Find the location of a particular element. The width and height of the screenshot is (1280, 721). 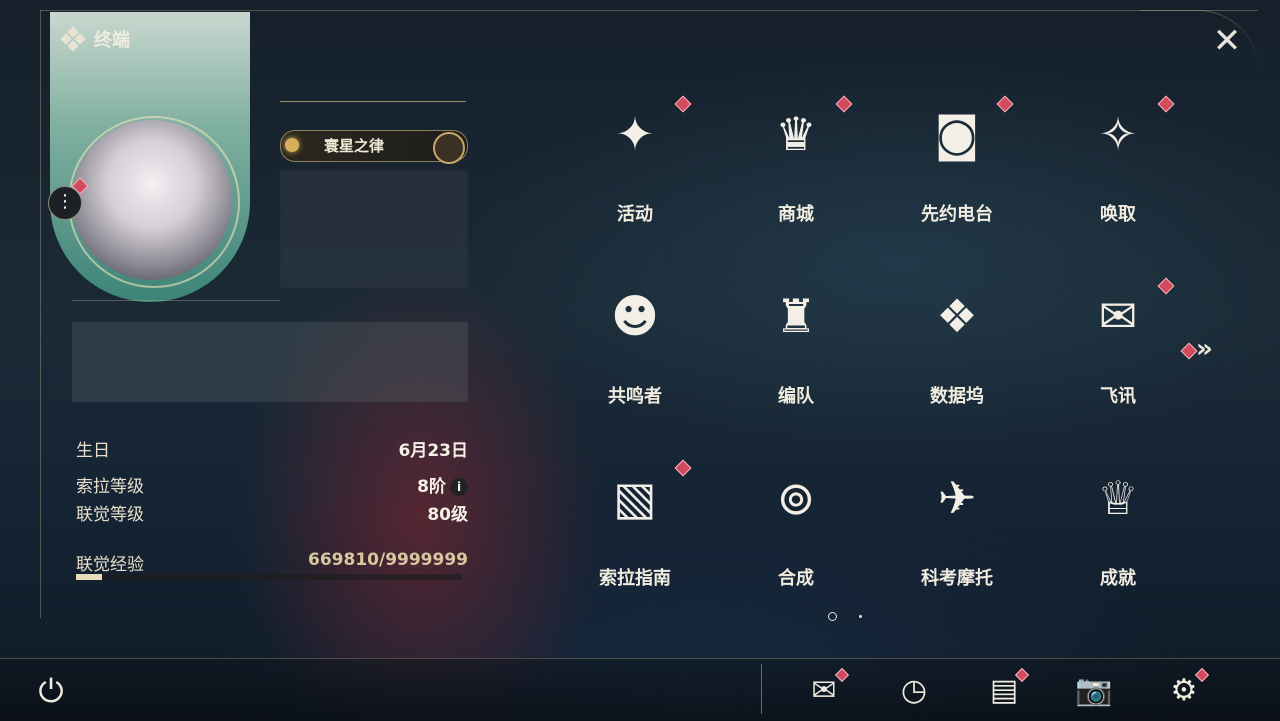

feature-tile: ♜ 编队 is located at coordinates (796, 354).